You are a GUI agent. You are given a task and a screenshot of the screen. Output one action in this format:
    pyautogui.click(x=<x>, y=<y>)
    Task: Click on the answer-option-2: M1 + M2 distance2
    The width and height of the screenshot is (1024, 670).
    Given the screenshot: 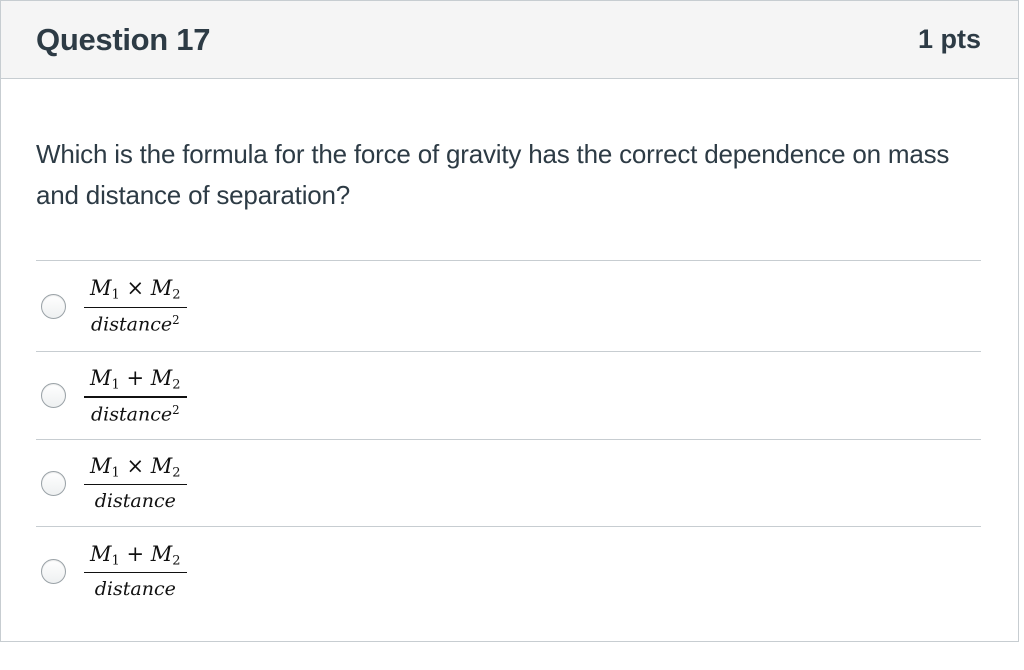 What is the action you would take?
    pyautogui.click(x=508, y=396)
    